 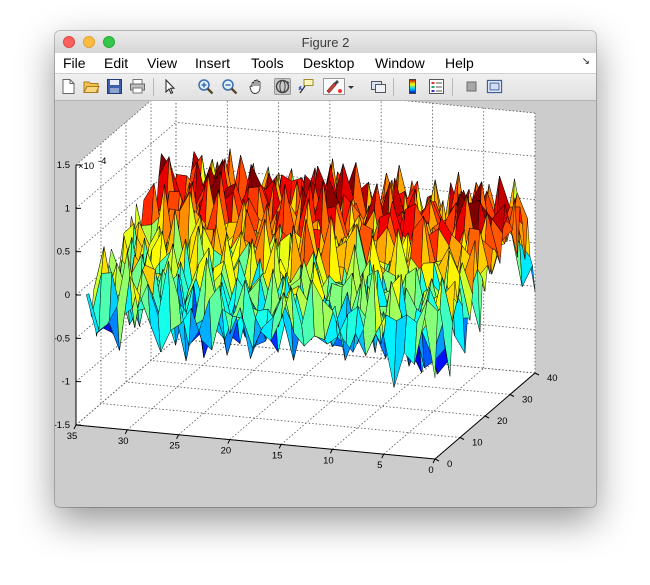 I want to click on insert-colorbar-icon, so click(x=412, y=86).